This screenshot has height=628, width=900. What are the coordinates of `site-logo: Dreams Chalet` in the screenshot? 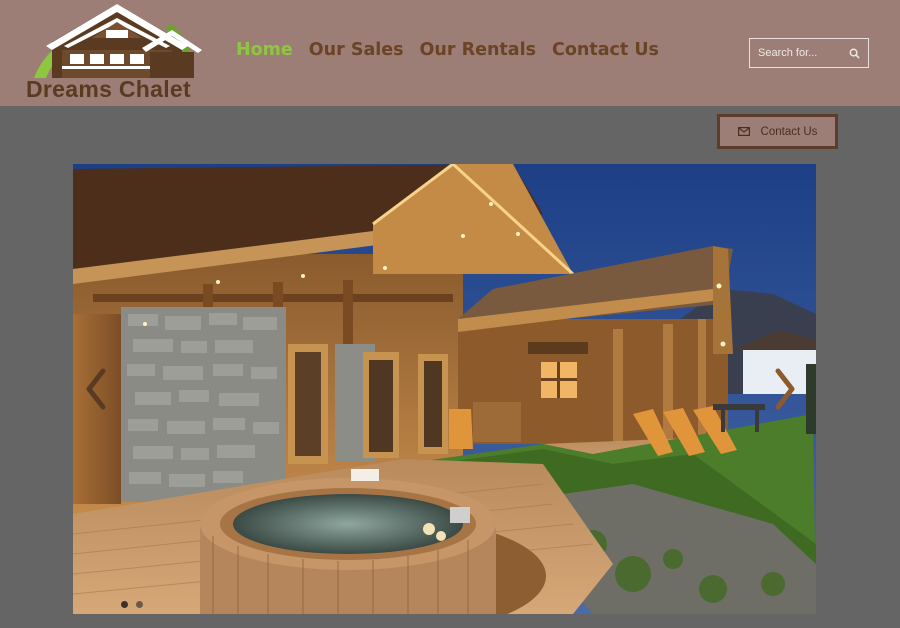 It's located at (117, 53).